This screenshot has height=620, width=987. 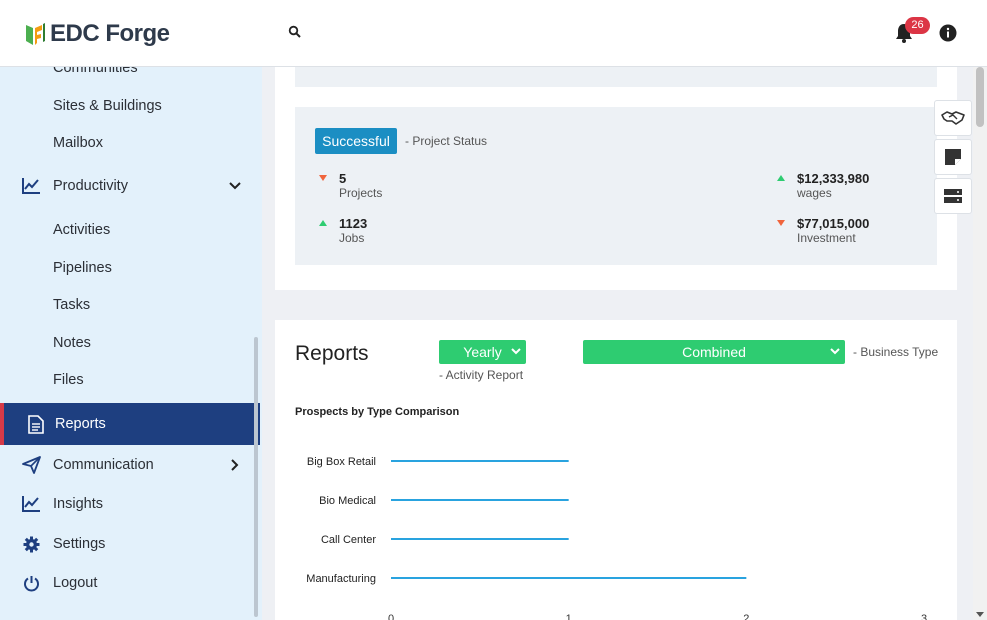 I want to click on page-scrollbar, so click(x=980, y=343).